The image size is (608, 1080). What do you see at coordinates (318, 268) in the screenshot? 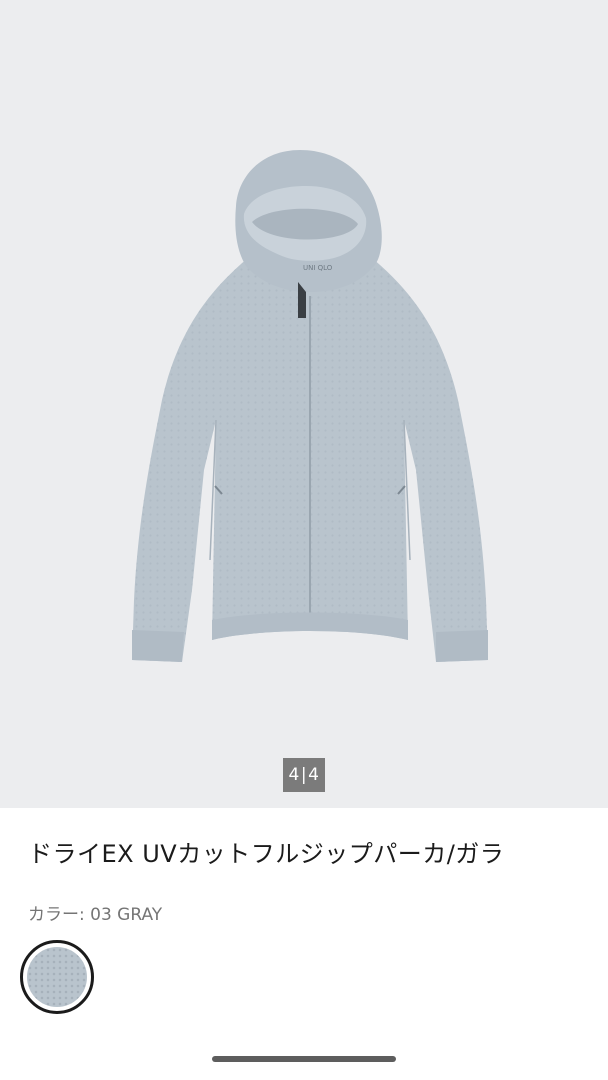
I see `brand-tag-logo: UNI QLO` at bounding box center [318, 268].